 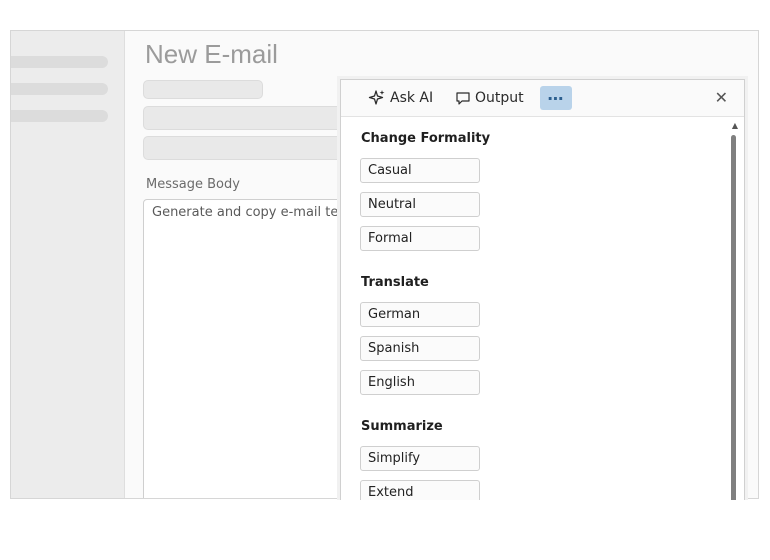 I want to click on ai-panel-toolbar: Ask AI Output ⋯ ✕, so click(x=542, y=98).